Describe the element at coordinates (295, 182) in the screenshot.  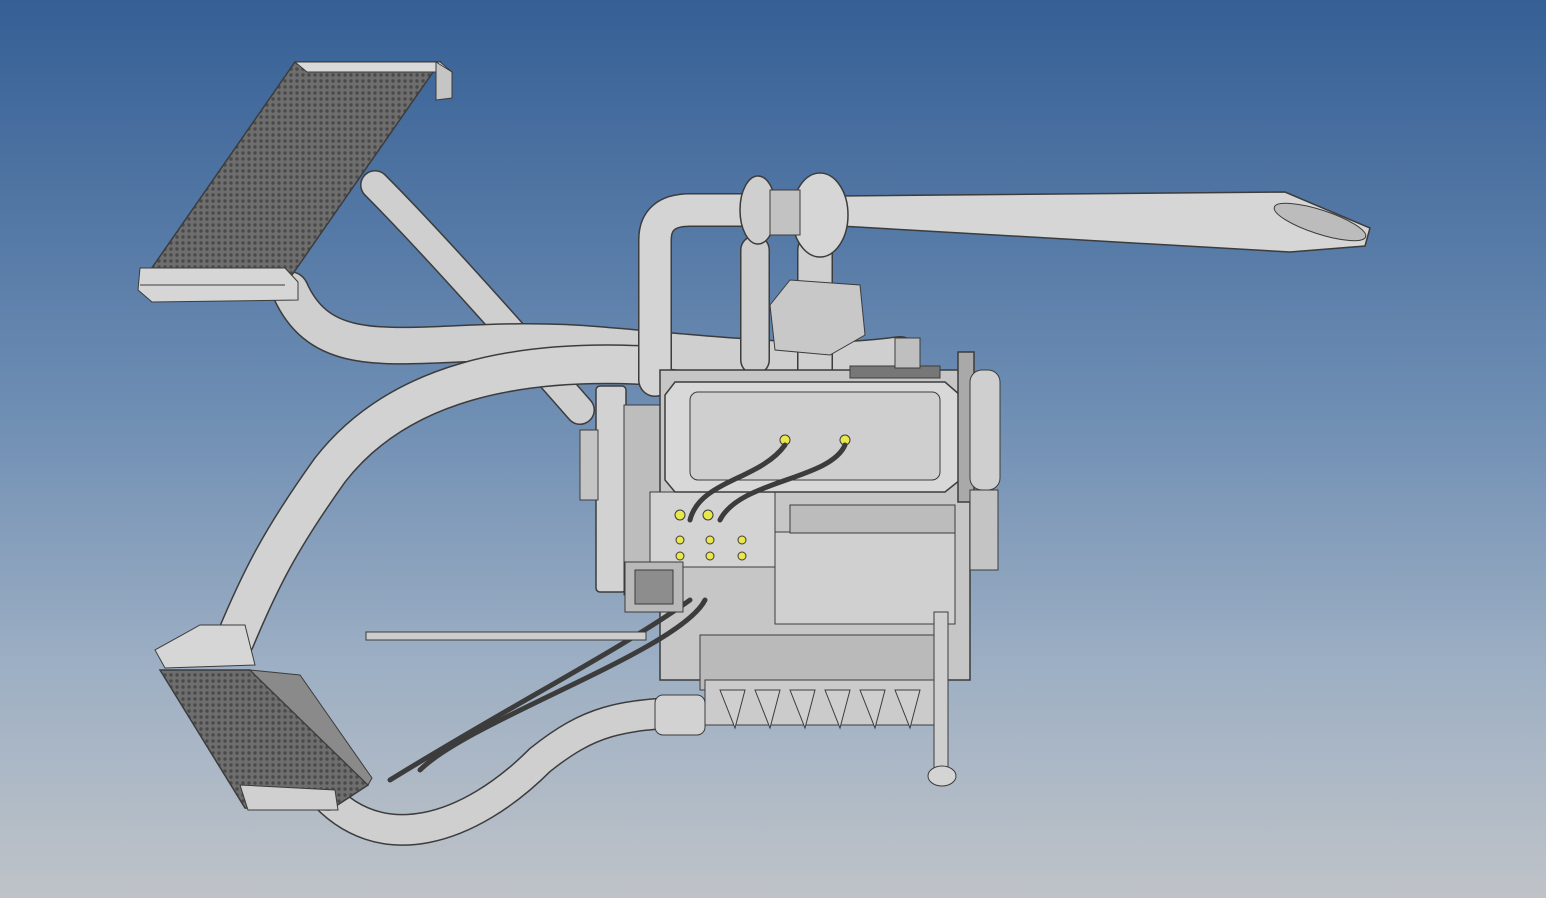
I see `upper-radiator` at that location.